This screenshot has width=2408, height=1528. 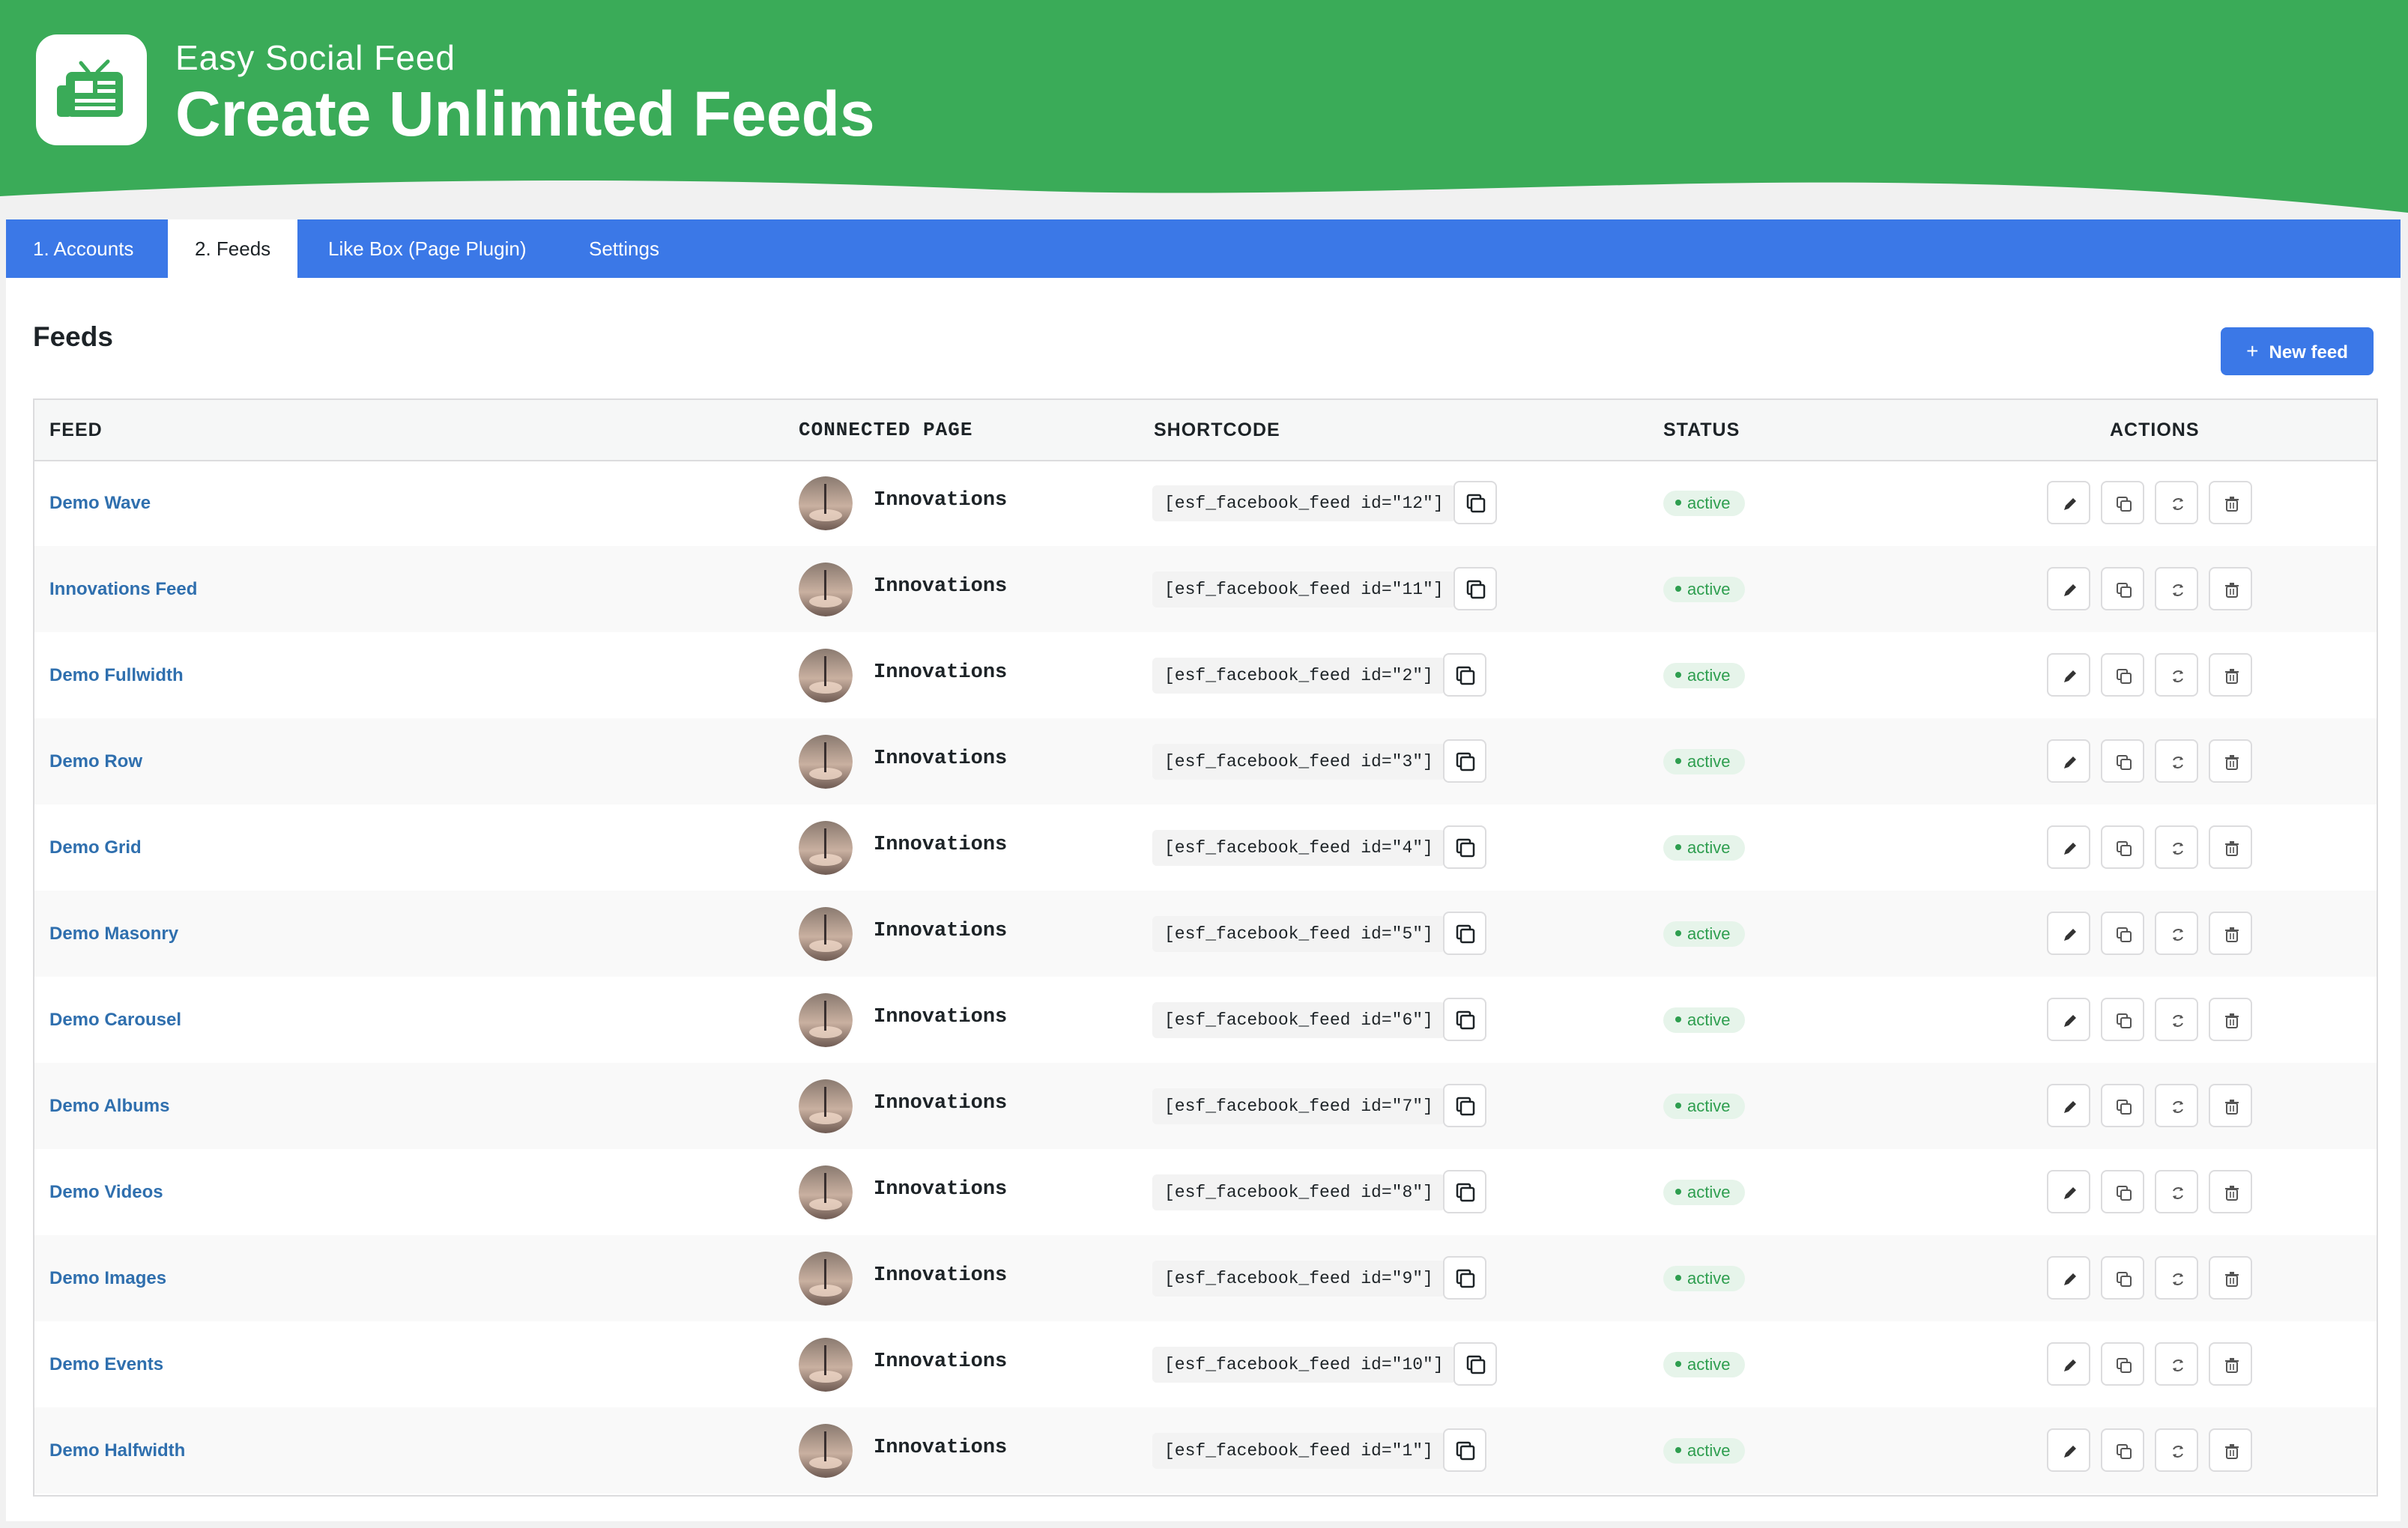 What do you see at coordinates (1299, 1020) in the screenshot?
I see `shortcode-text: [esf_facebook_feed id="6"]` at bounding box center [1299, 1020].